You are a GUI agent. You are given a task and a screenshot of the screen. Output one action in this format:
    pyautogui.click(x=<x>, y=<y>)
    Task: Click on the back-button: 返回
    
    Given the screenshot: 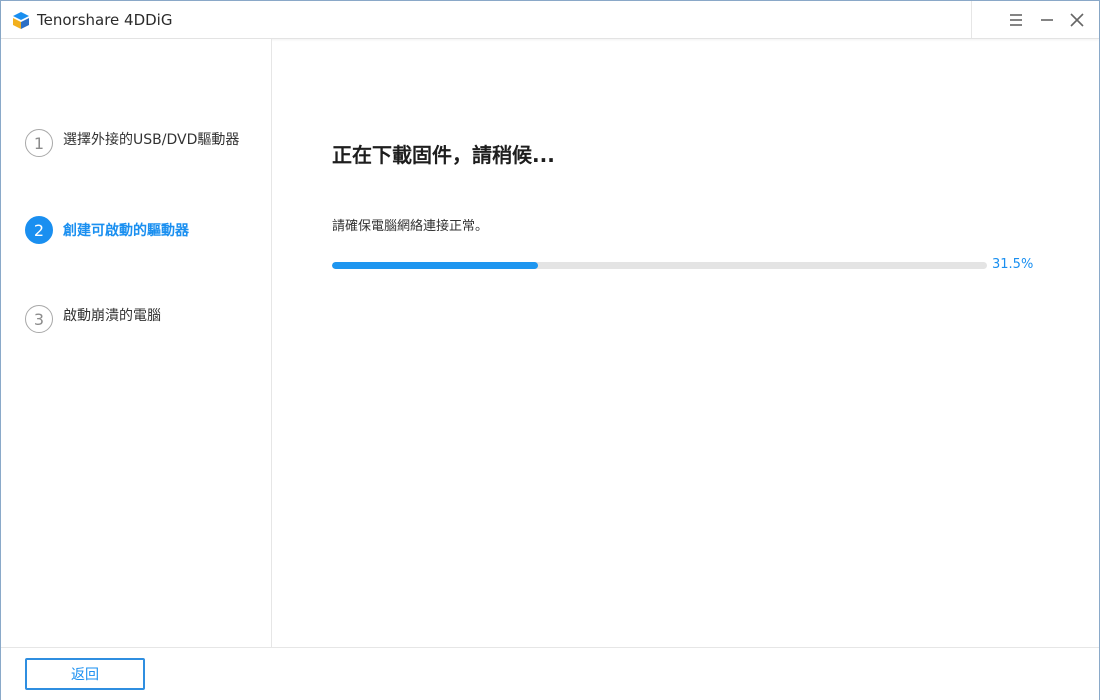 What is the action you would take?
    pyautogui.click(x=85, y=674)
    